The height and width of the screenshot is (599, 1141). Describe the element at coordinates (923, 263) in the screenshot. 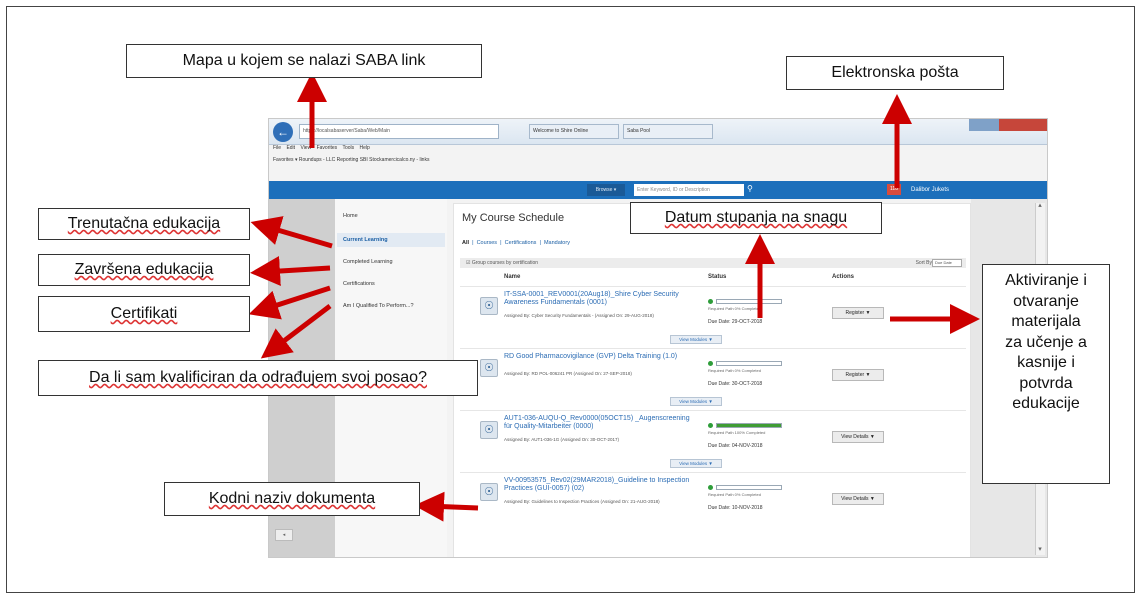

I see `sort-label: Sort By` at that location.